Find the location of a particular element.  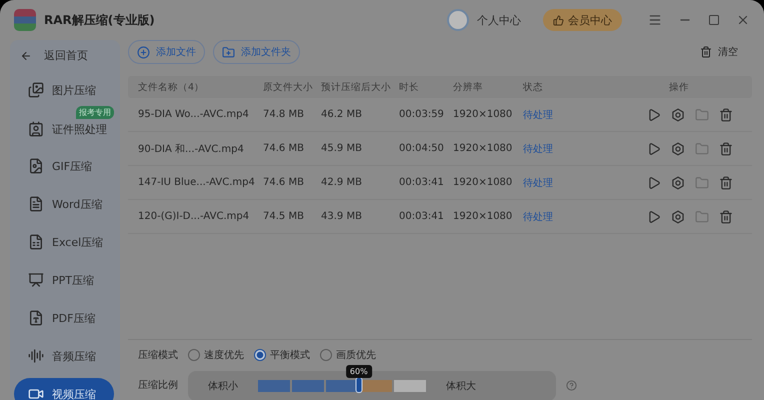

window-title: RAR解压缩(专业版) is located at coordinates (100, 20).